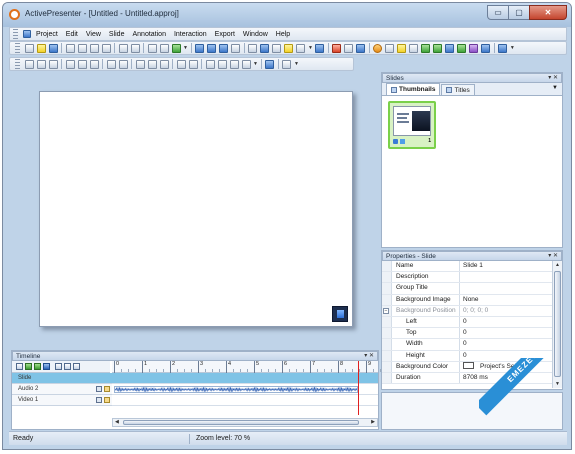  I want to click on align-left-icon, so click(29, 64).